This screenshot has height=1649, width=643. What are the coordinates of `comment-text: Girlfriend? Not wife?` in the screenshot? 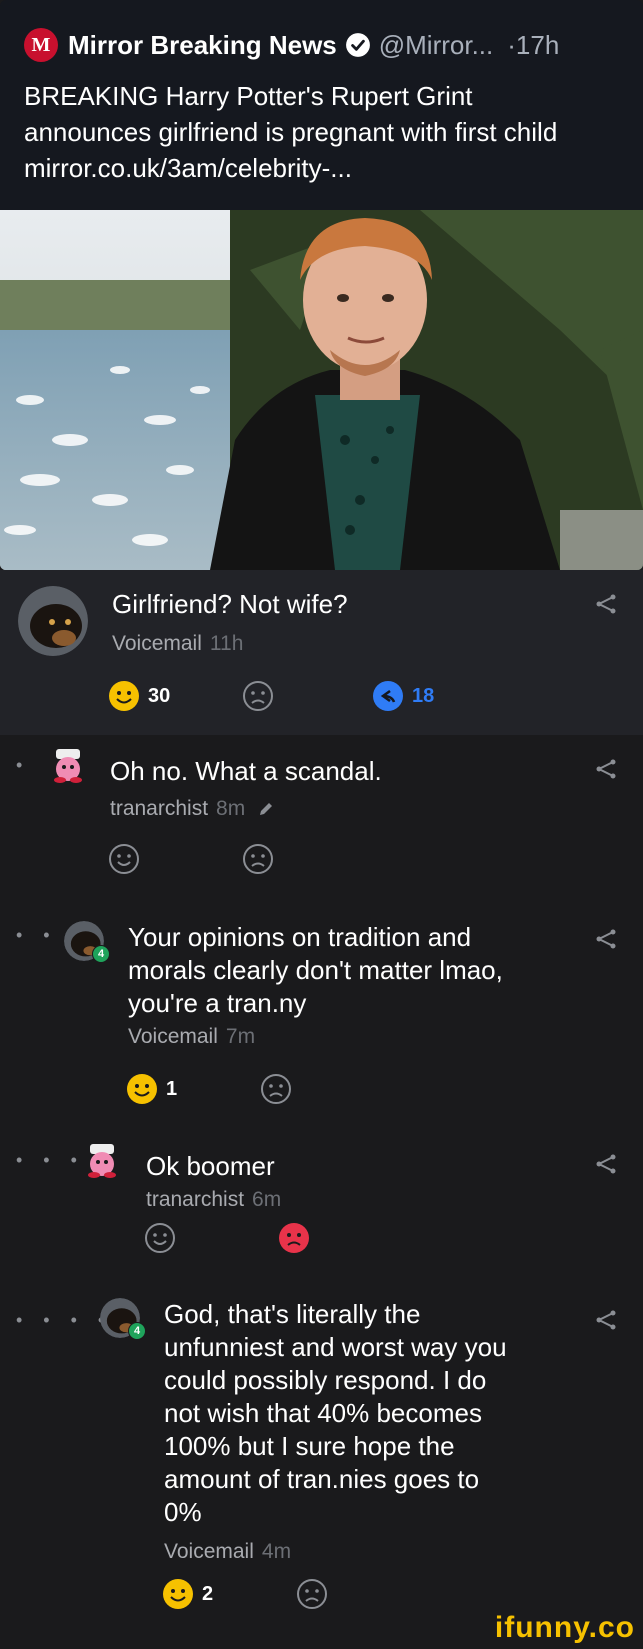 It's located at (230, 604).